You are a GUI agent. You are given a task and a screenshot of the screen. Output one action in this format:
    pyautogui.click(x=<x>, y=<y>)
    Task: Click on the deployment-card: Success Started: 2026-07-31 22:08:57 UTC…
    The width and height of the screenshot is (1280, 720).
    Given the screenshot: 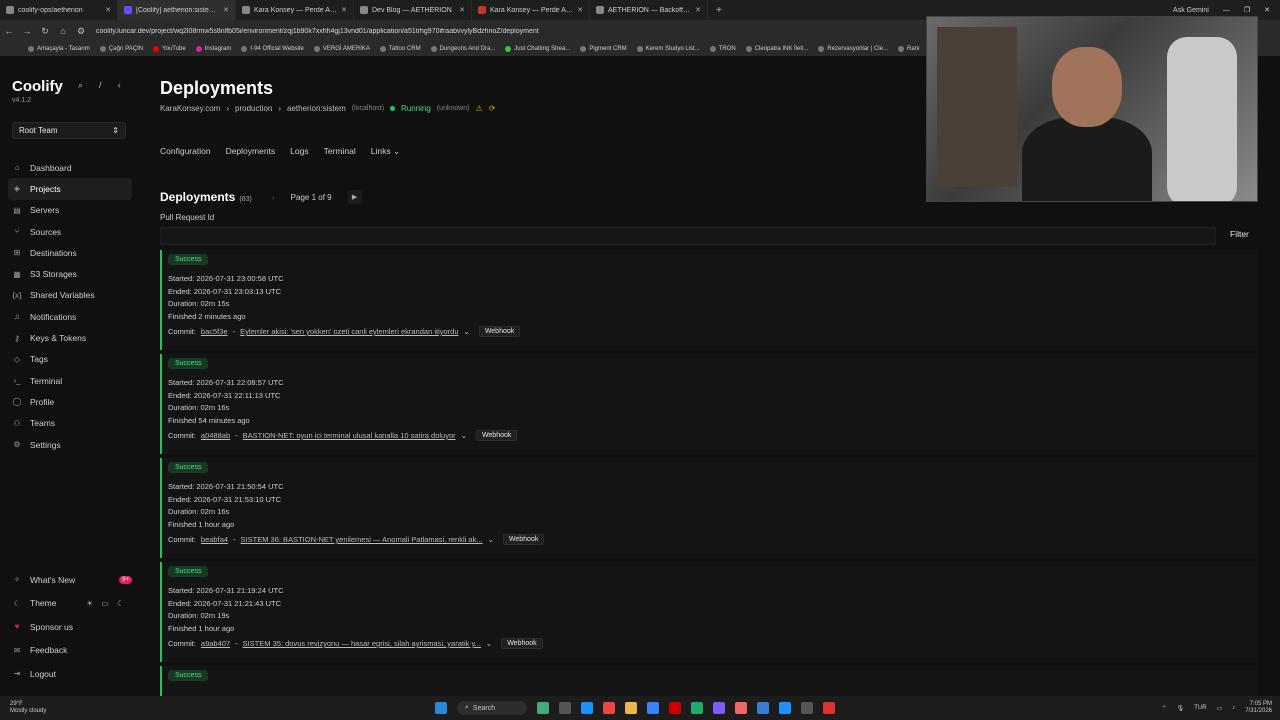 What is the action you would take?
    pyautogui.click(x=708, y=404)
    